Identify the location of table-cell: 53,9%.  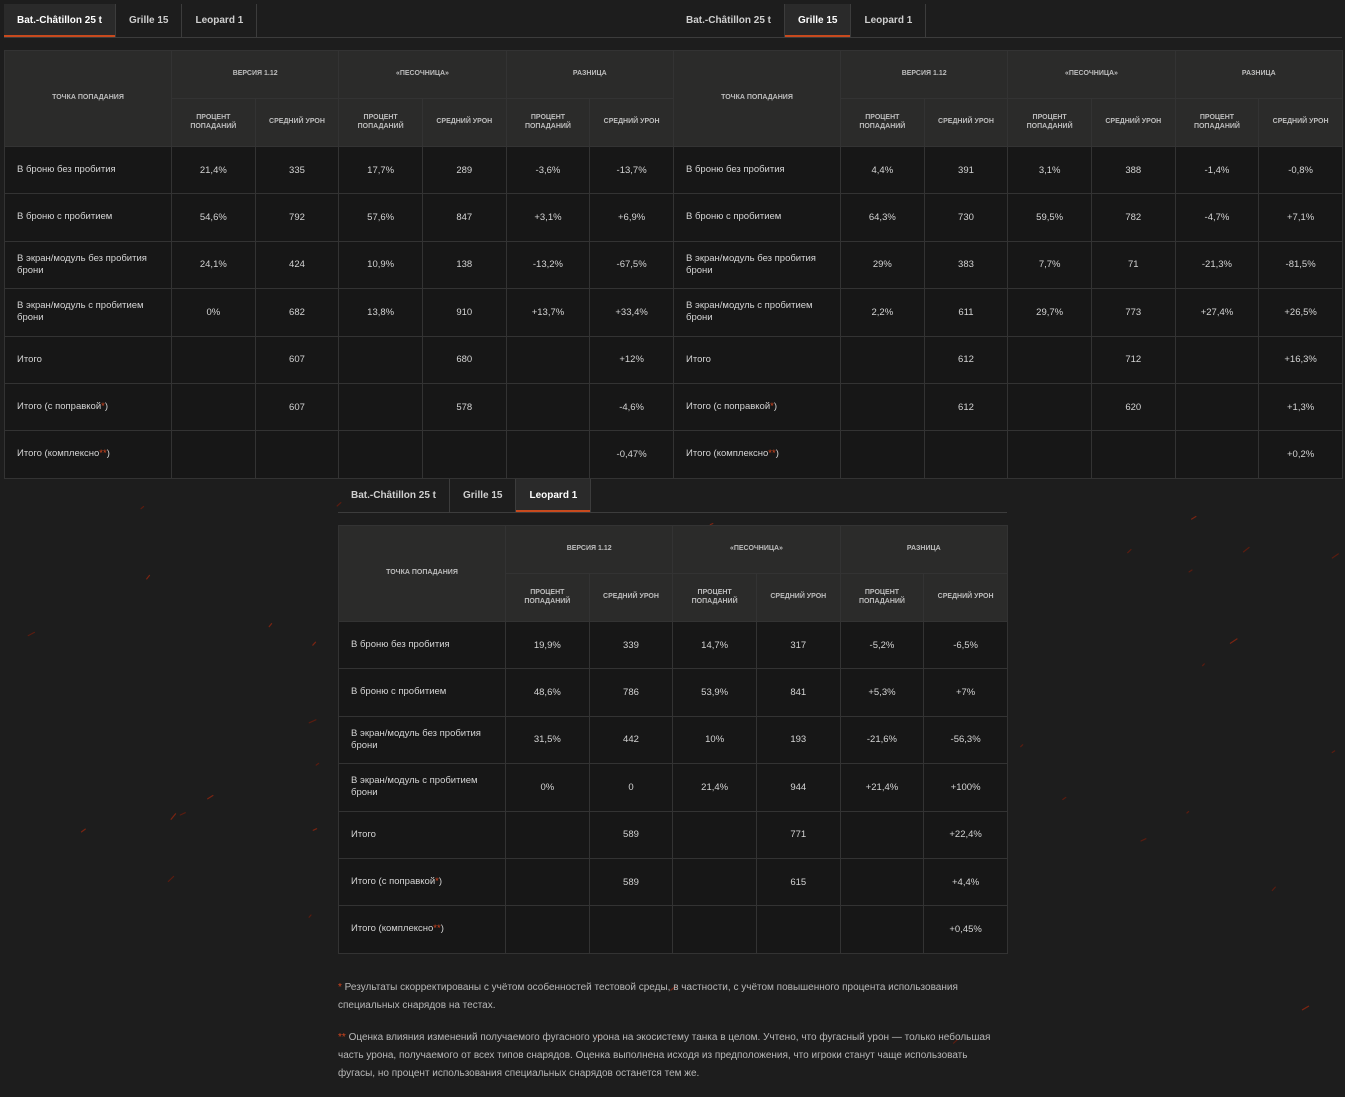
(714, 692).